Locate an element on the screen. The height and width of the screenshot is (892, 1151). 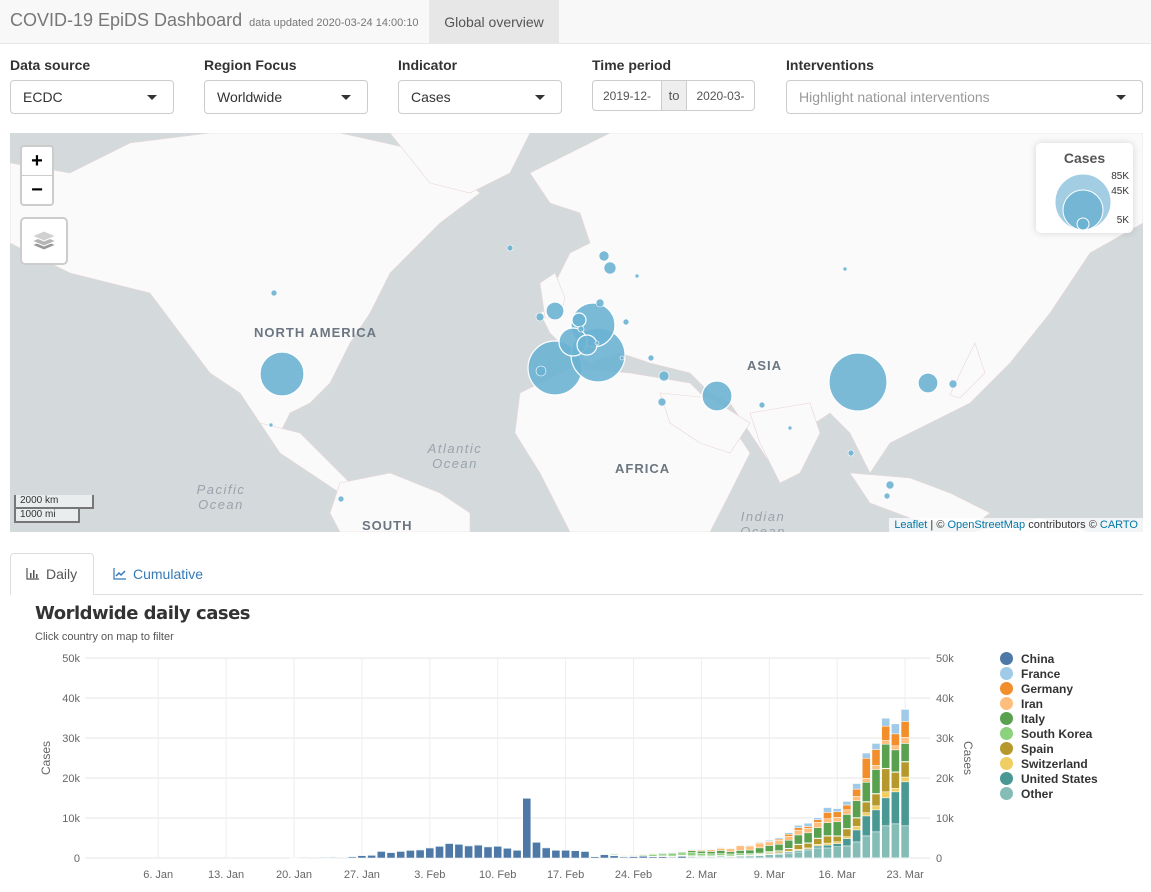
bubble-israel is located at coordinates (662, 402).